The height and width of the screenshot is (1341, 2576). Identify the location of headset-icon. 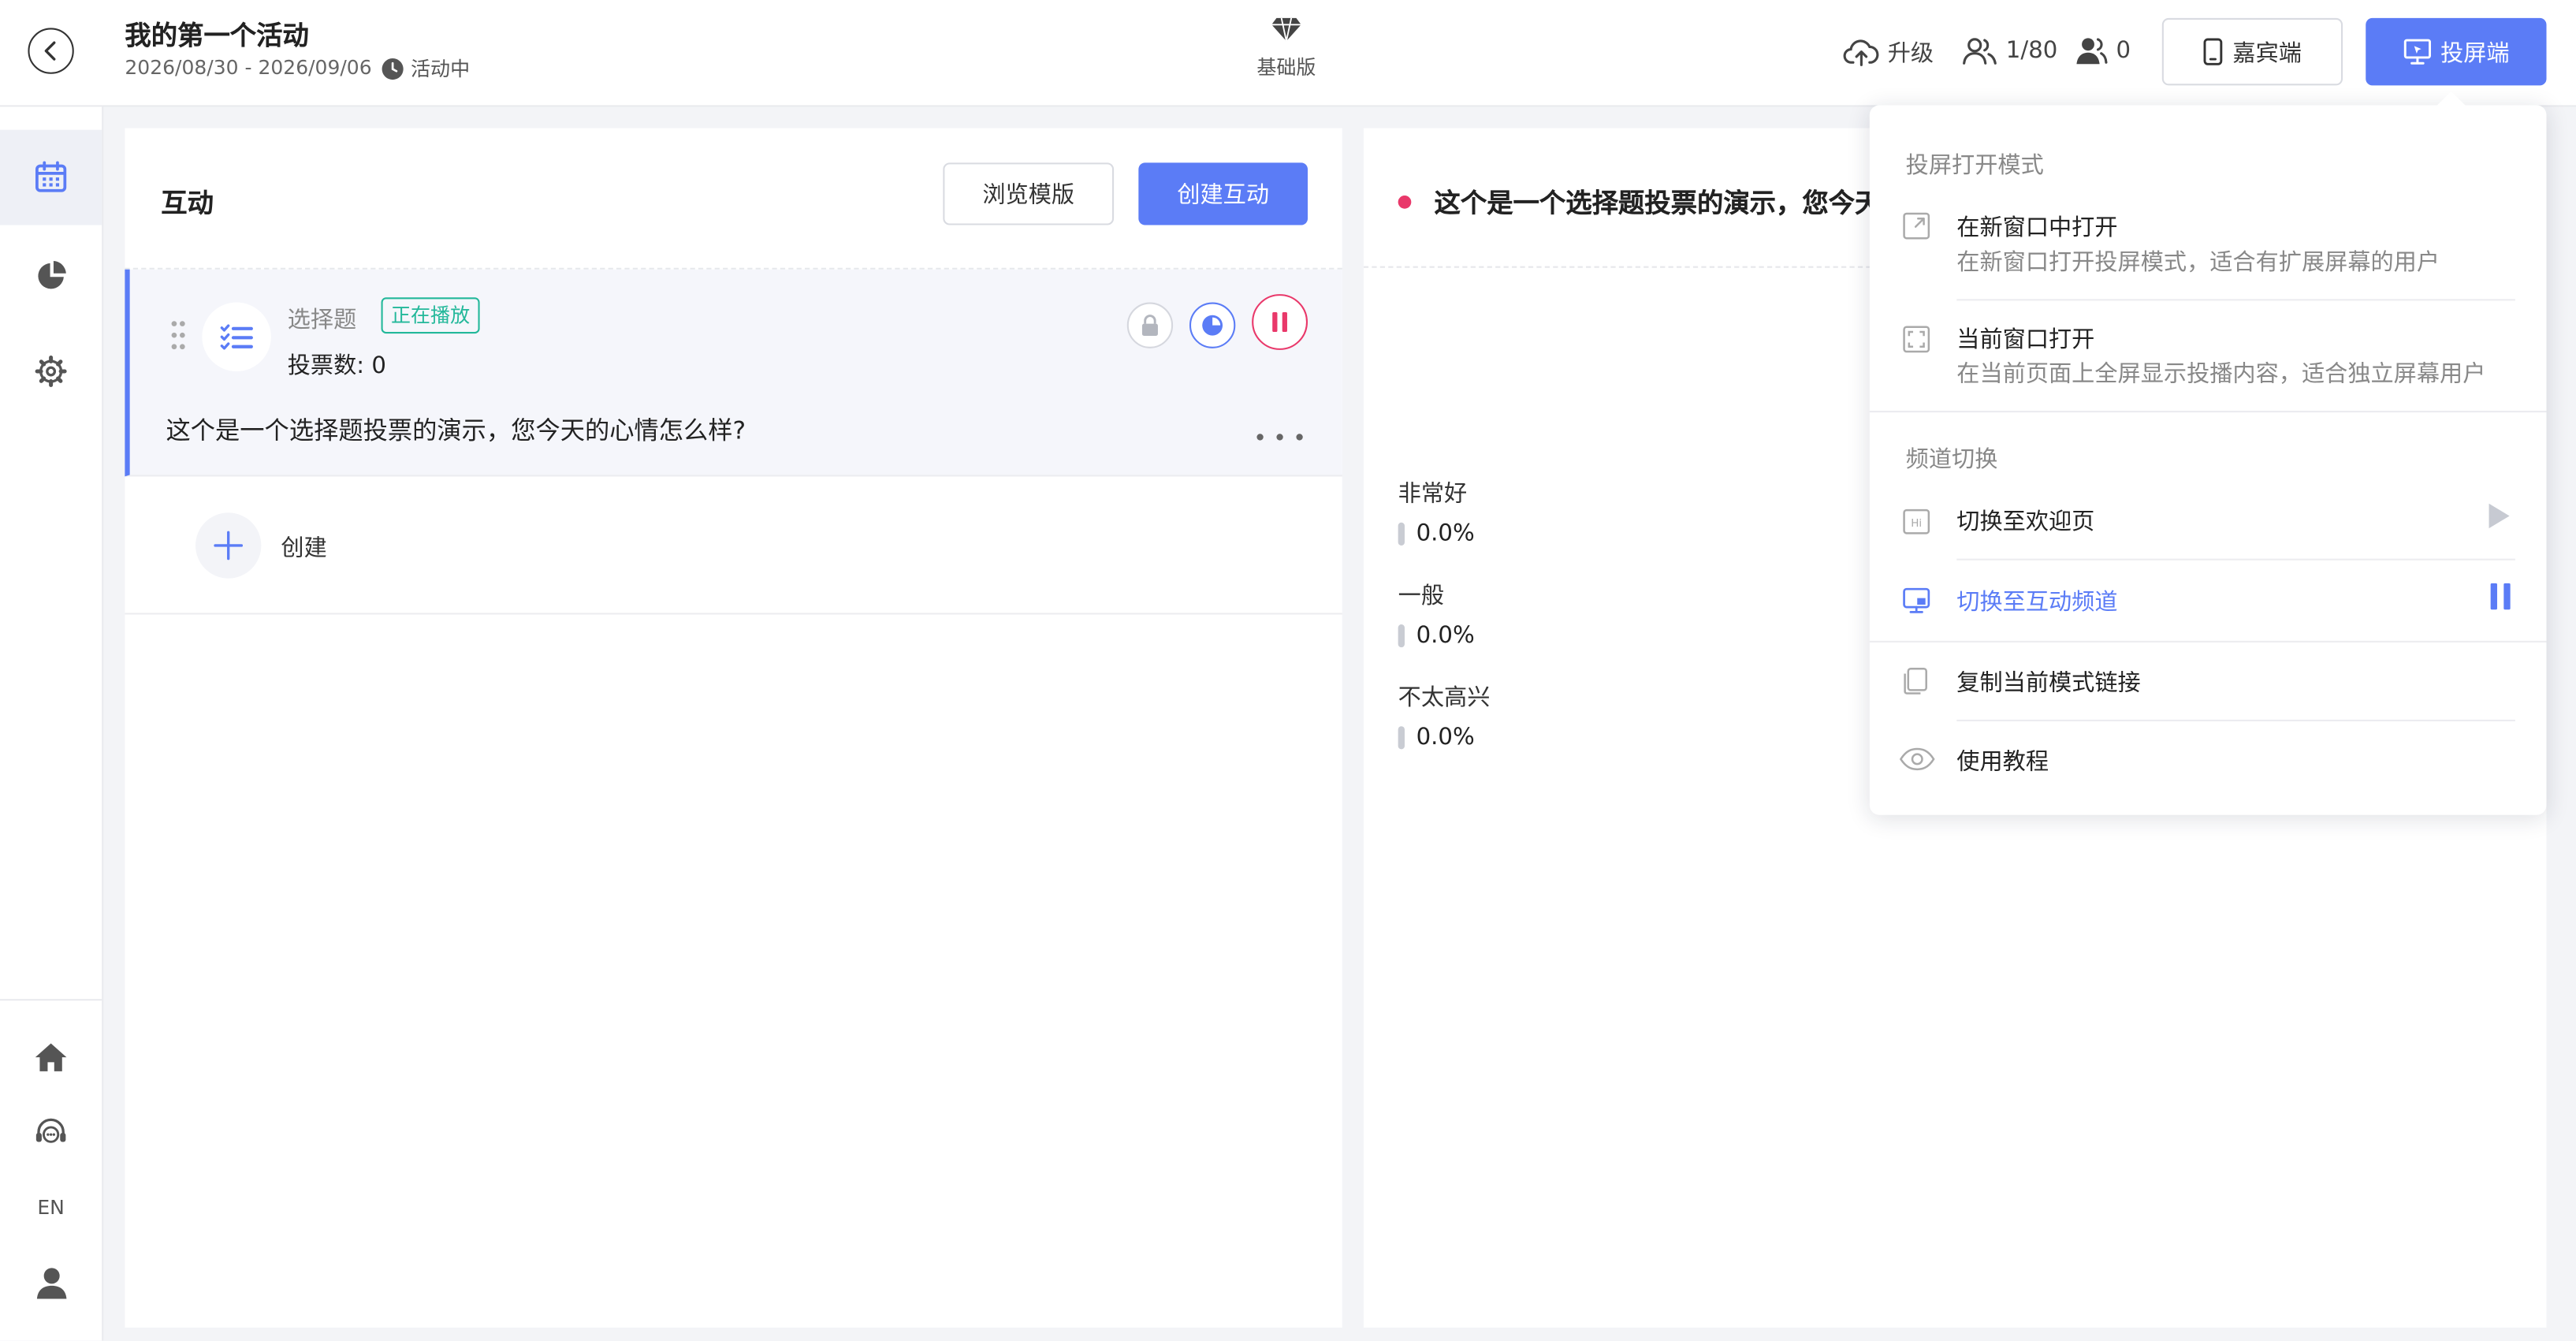
(50, 1130).